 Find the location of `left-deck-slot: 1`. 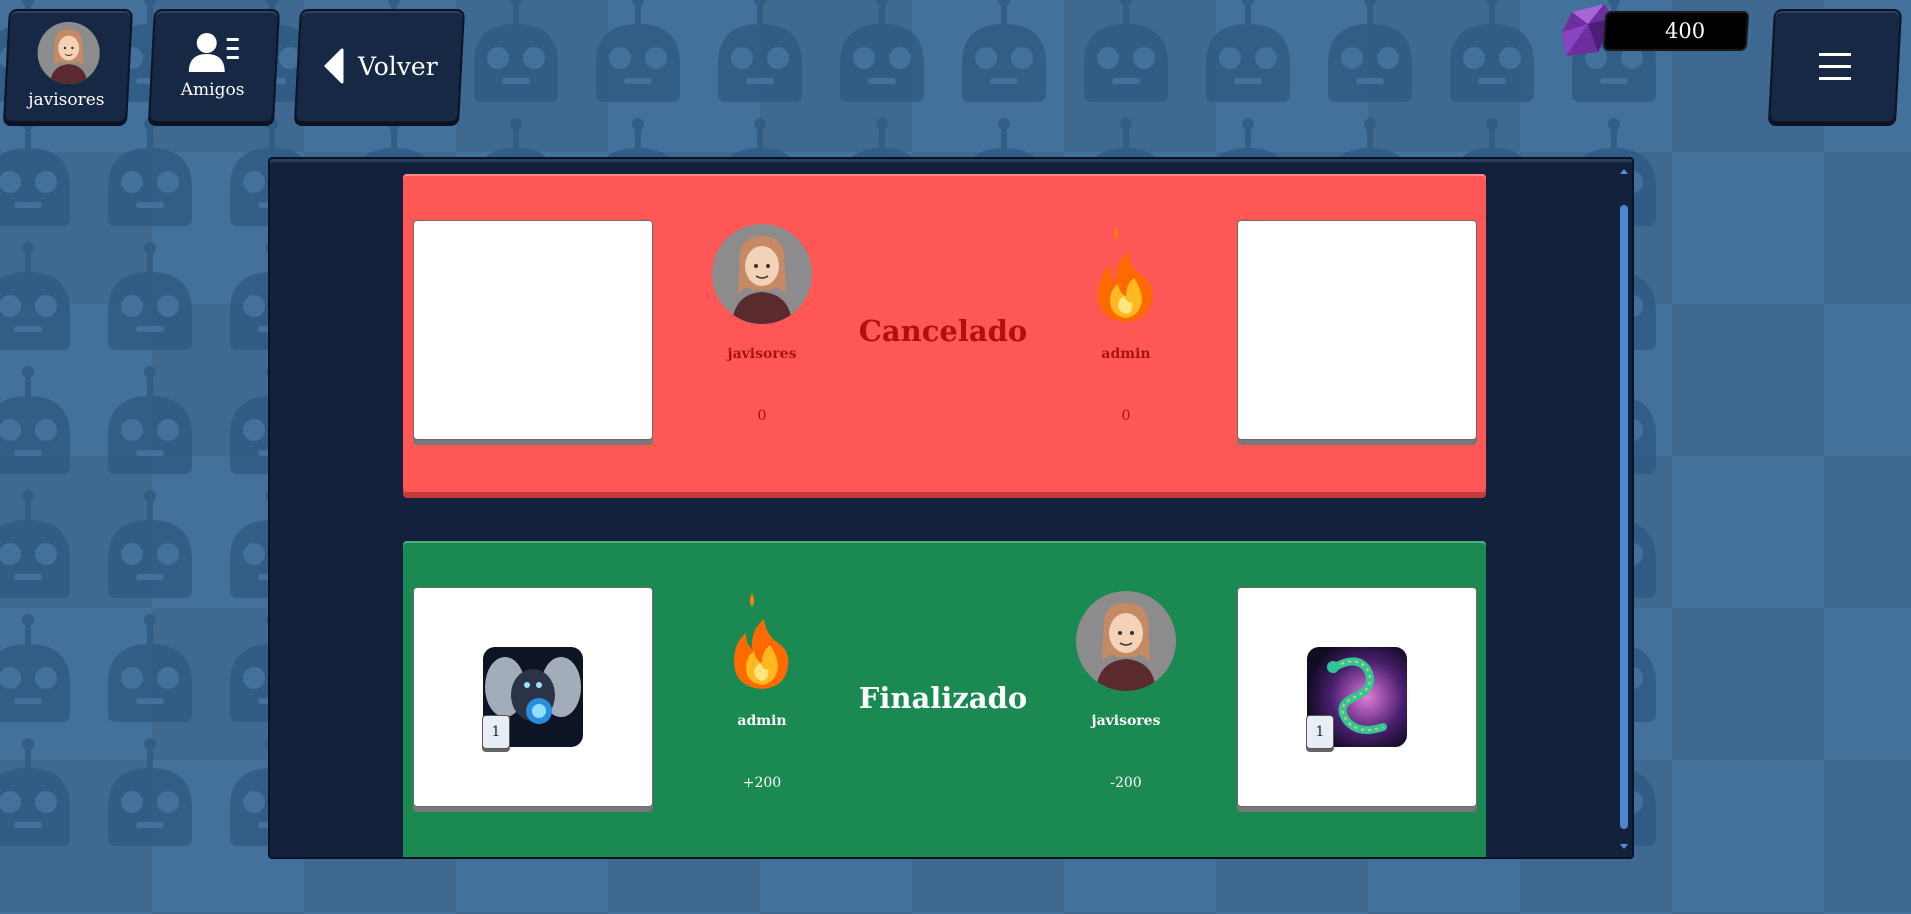

left-deck-slot: 1 is located at coordinates (533, 697).